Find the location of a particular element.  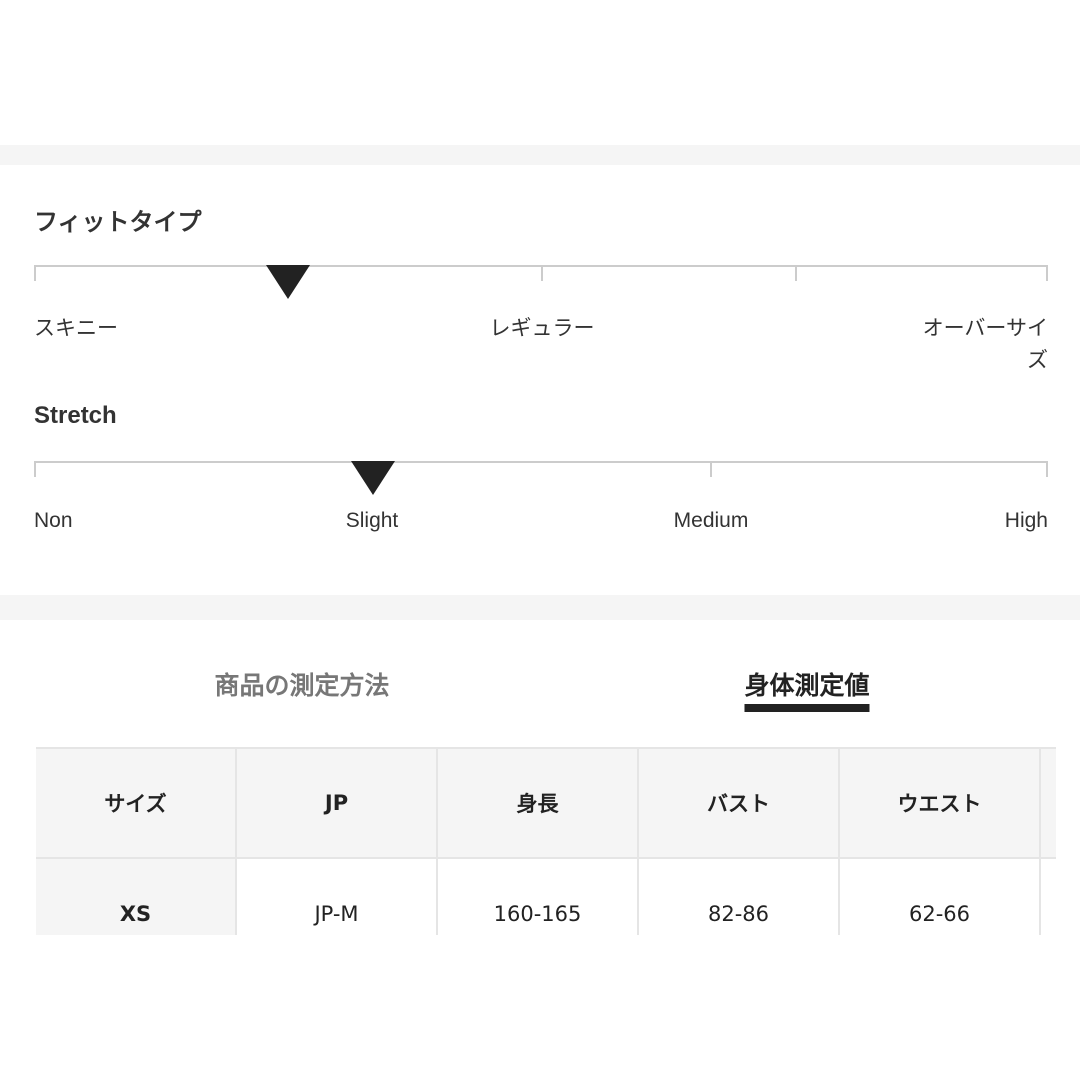

header-cell is located at coordinates (1048, 804).